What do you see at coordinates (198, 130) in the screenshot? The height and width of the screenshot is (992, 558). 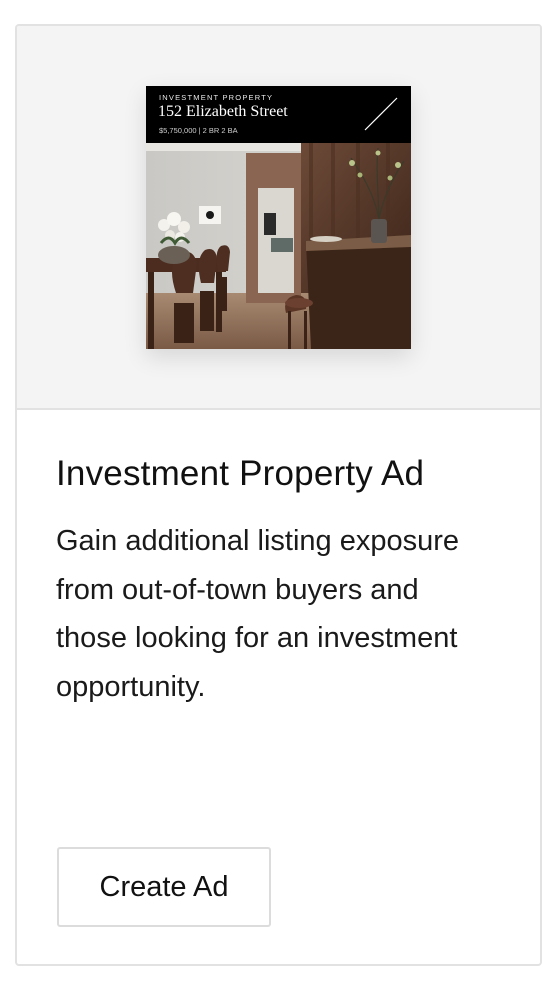 I see `ad-preview-meta: $5,750,000 | 2 BR 2 BA` at bounding box center [198, 130].